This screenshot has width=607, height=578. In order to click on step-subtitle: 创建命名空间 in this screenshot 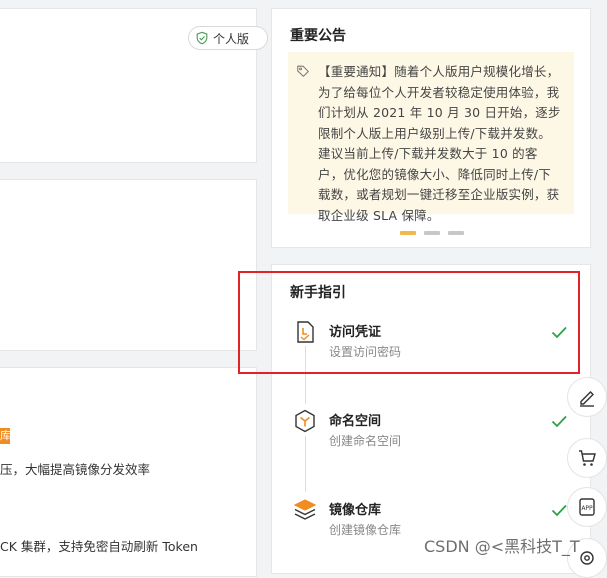, I will do `click(365, 441)`.